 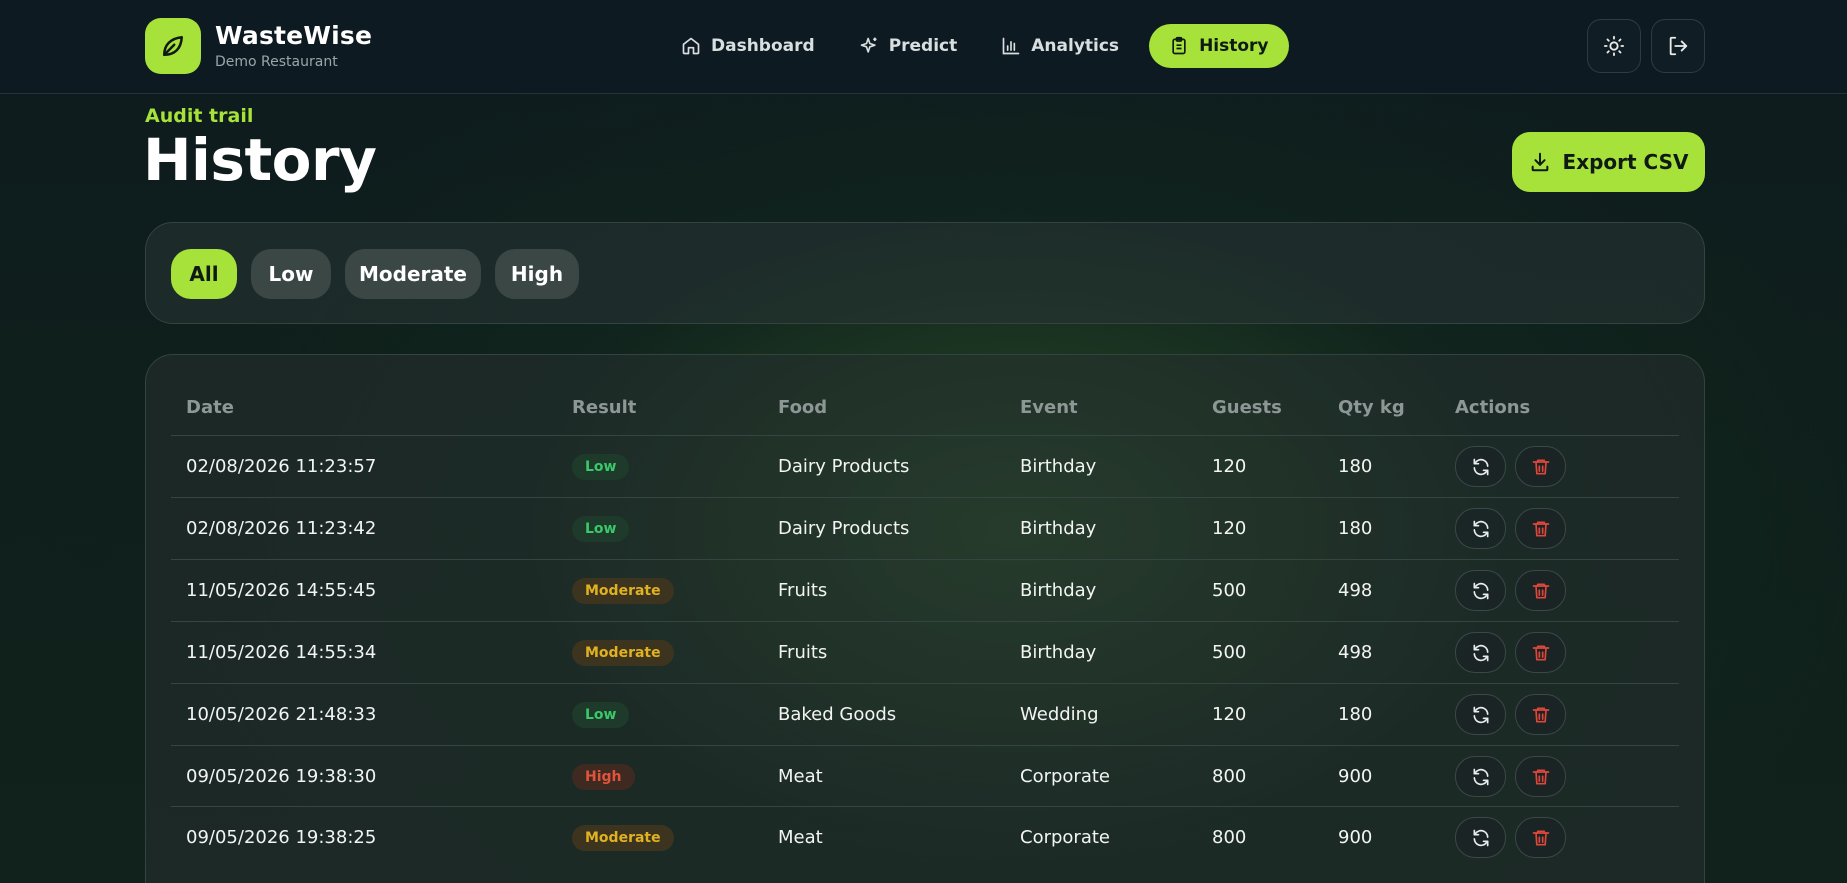 What do you see at coordinates (868, 45) in the screenshot?
I see `sparkle-icon` at bounding box center [868, 45].